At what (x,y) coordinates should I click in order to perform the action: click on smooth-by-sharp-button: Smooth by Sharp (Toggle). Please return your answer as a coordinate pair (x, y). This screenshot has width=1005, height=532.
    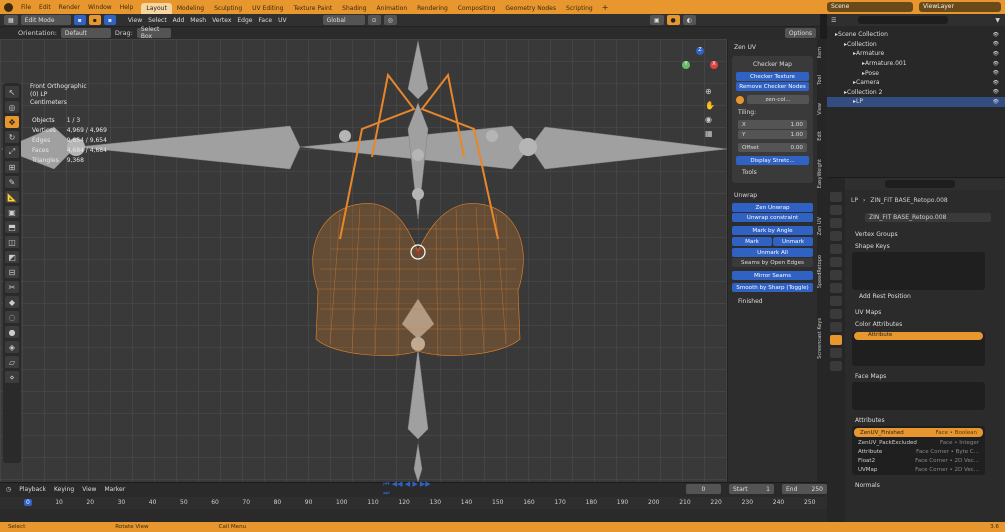
    Looking at the image, I should click on (772, 287).